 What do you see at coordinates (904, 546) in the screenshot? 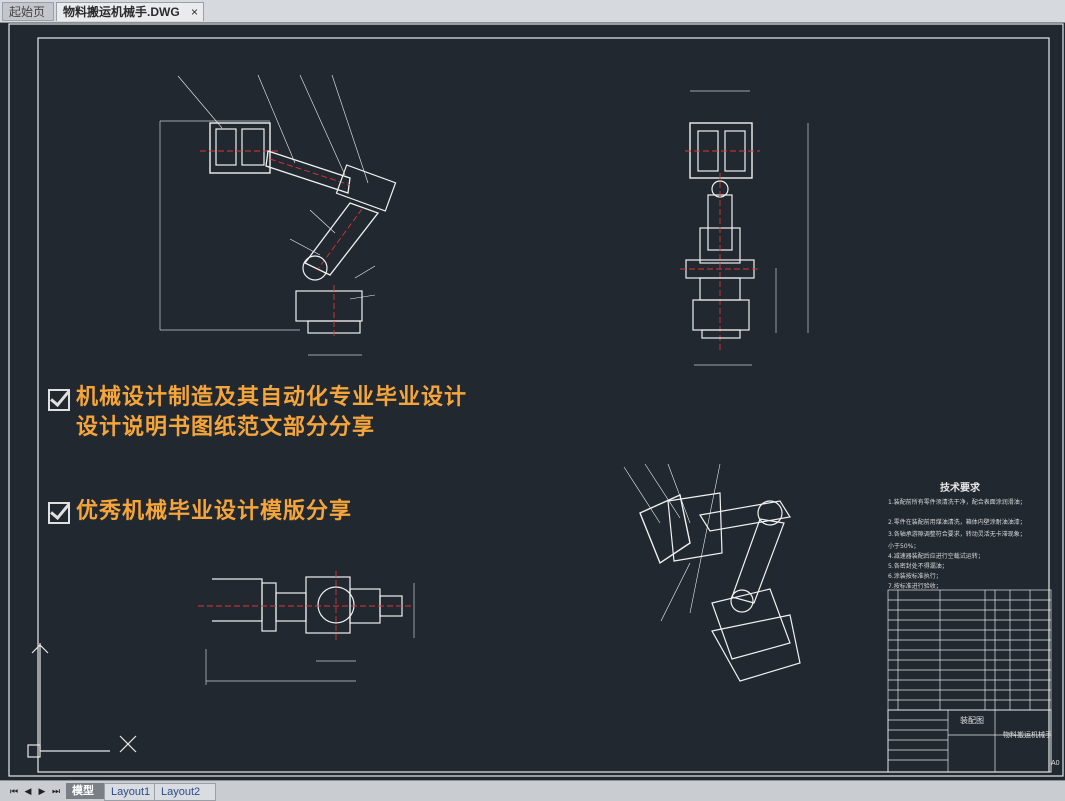
I see `tech-line: 小于50%；` at bounding box center [904, 546].